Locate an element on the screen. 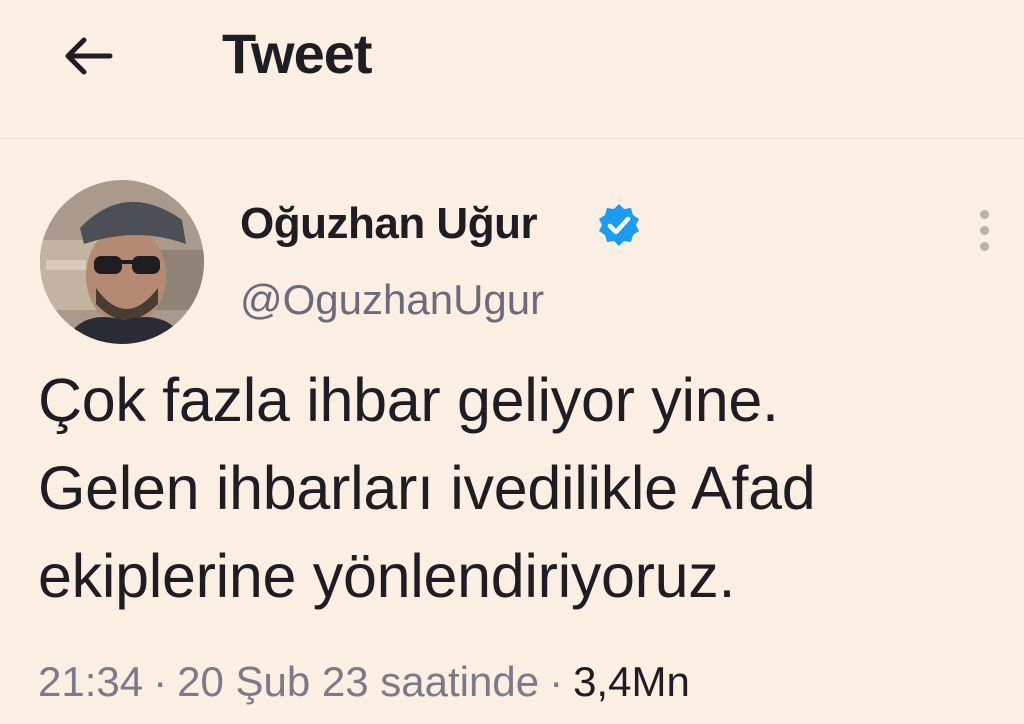  avatar is located at coordinates (122, 262).